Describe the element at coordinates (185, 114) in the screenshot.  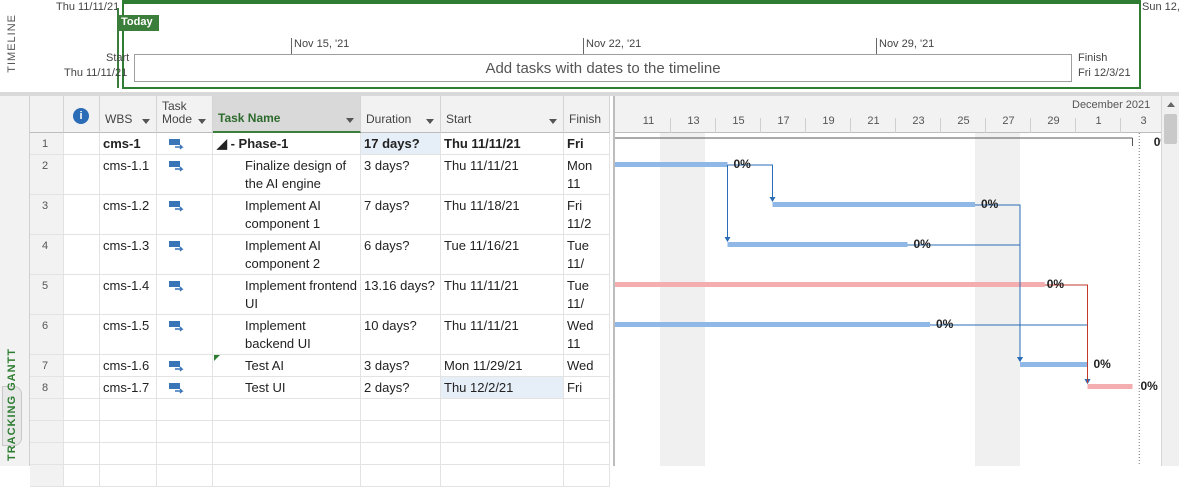
I see `task-mode-column-header: Task Mode` at that location.